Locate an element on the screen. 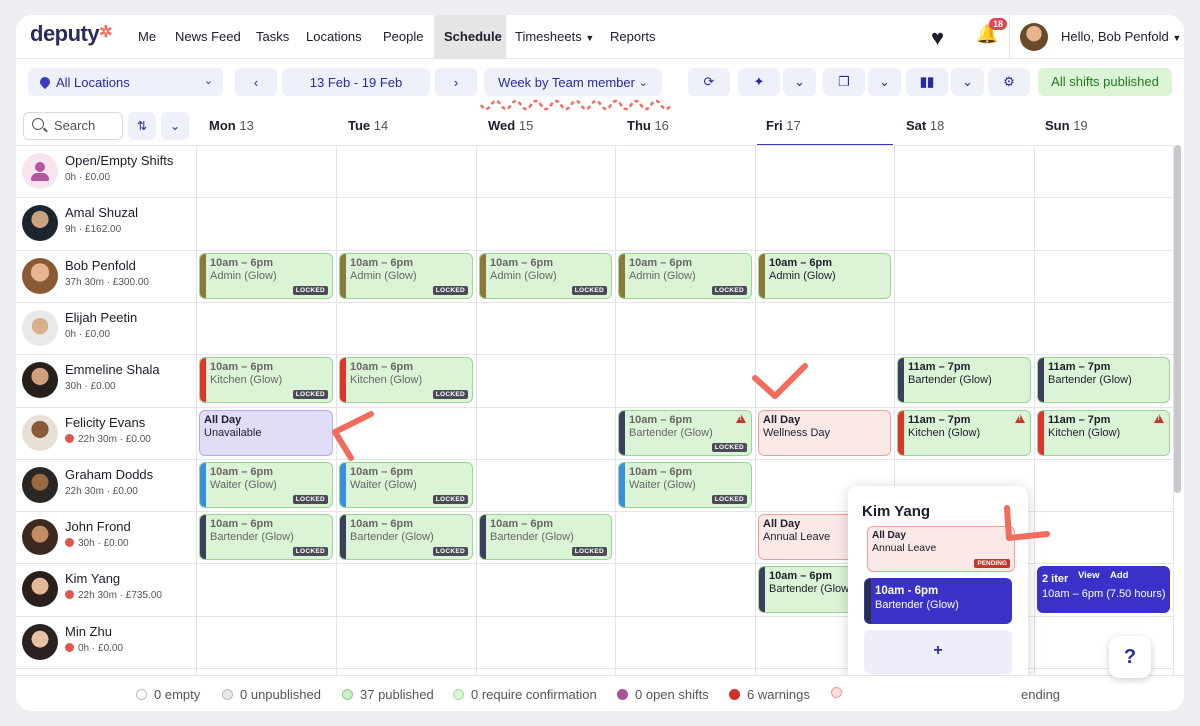 The height and width of the screenshot is (726, 1200). nav-schedule: Schedule is located at coordinates (470, 37).